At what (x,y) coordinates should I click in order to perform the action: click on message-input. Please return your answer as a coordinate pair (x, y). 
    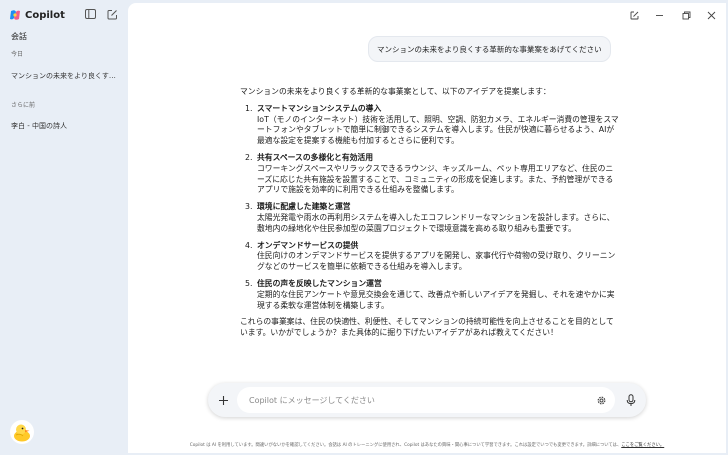
    Looking at the image, I should click on (402, 400).